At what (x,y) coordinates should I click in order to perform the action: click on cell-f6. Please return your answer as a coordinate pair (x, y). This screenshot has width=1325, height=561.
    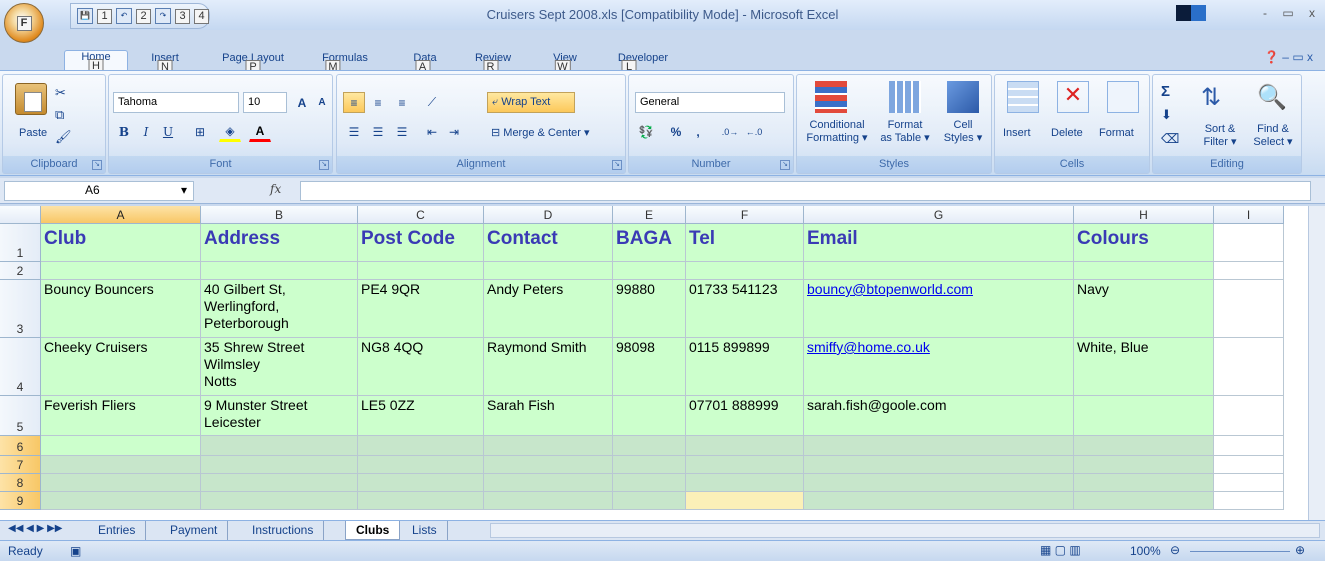
    Looking at the image, I should click on (745, 446).